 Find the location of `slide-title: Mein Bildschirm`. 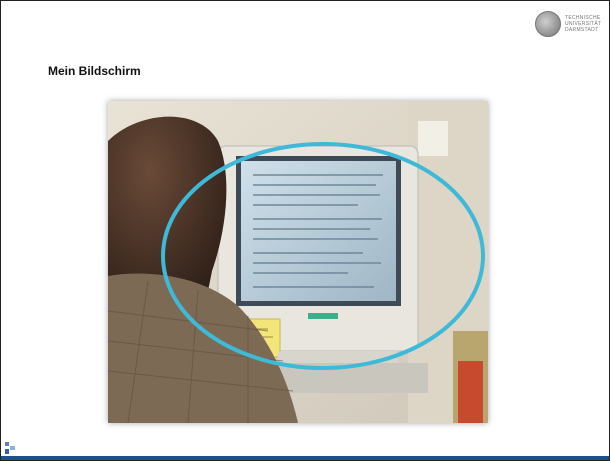

slide-title: Mein Bildschirm is located at coordinates (94, 71).